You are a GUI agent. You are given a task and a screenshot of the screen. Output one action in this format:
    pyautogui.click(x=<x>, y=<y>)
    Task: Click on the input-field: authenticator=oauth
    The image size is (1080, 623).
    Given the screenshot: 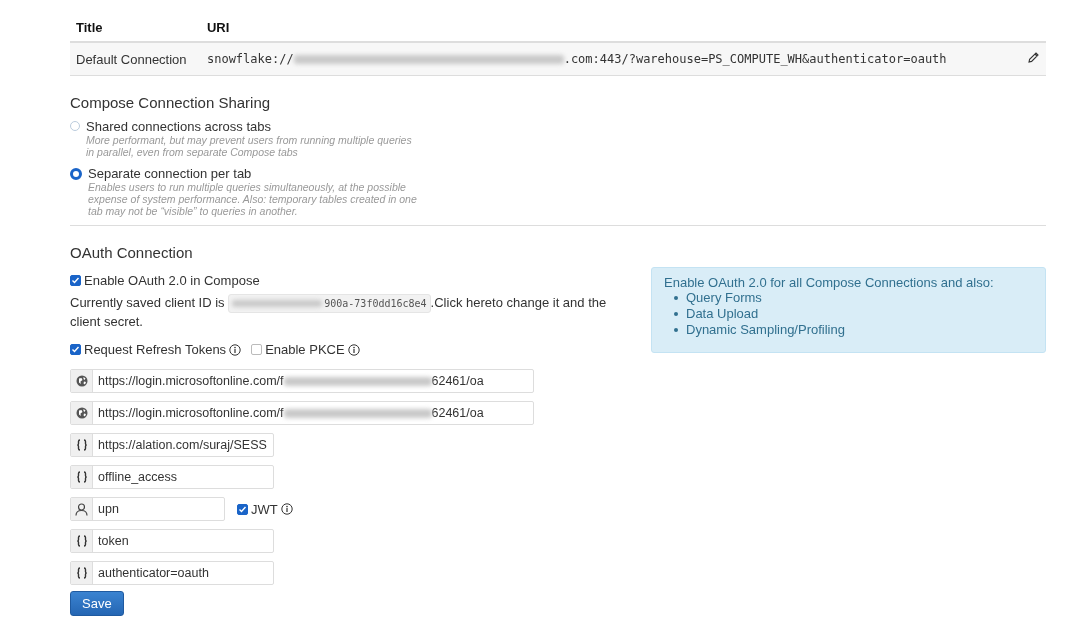 What is the action you would take?
    pyautogui.click(x=172, y=573)
    